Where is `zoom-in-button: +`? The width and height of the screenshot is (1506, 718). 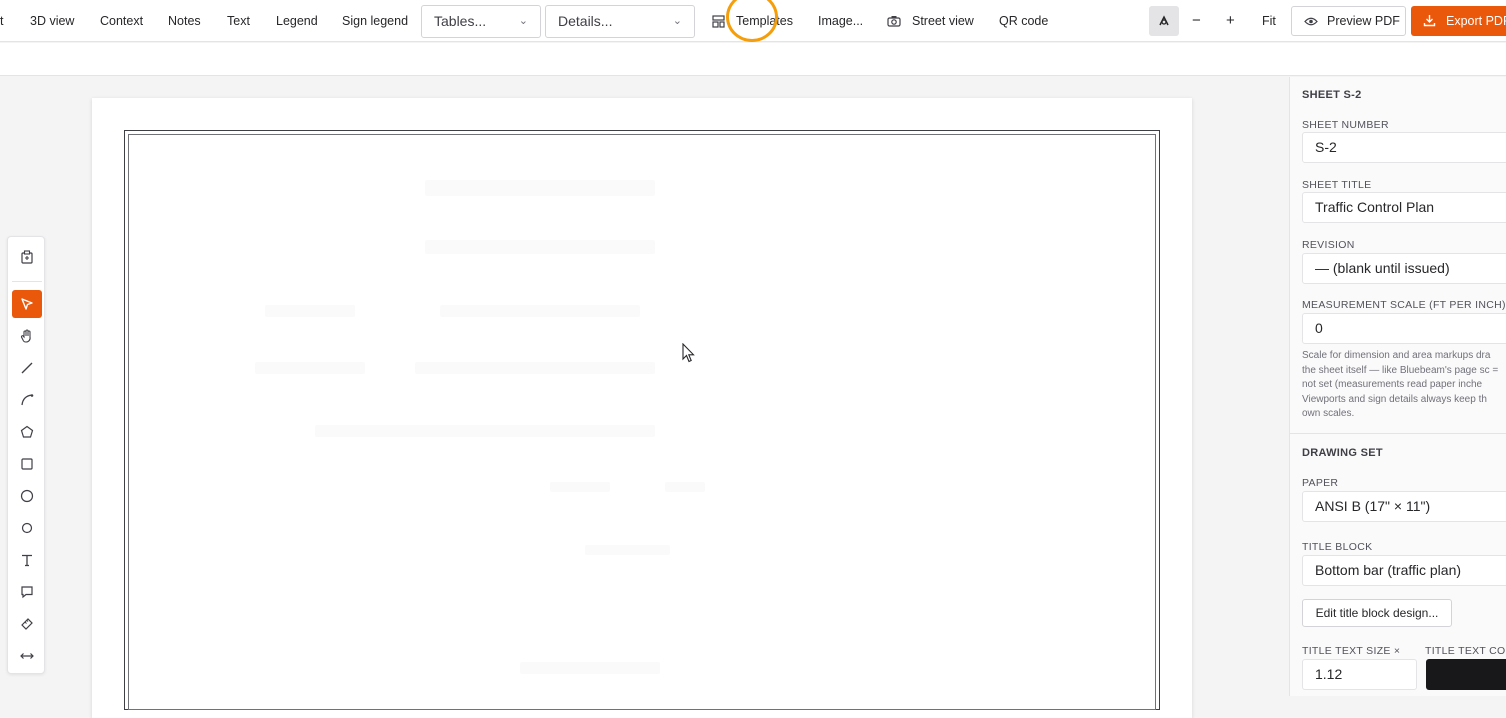
zoom-in-button: + is located at coordinates (1230, 21).